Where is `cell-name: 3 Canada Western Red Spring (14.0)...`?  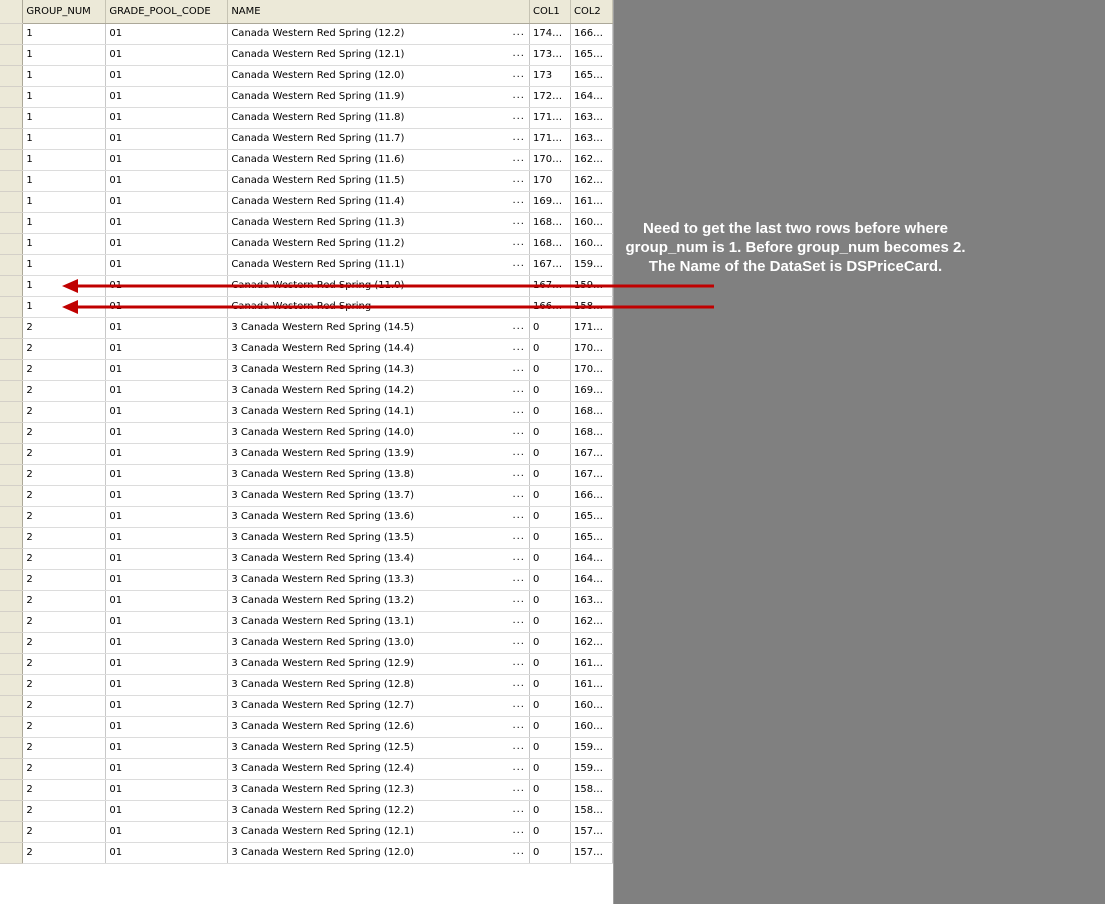
cell-name: 3 Canada Western Red Spring (14.0)... is located at coordinates (378, 433).